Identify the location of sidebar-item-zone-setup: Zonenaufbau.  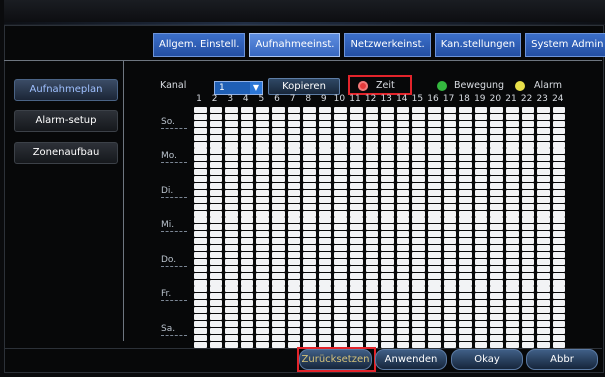
(66, 153).